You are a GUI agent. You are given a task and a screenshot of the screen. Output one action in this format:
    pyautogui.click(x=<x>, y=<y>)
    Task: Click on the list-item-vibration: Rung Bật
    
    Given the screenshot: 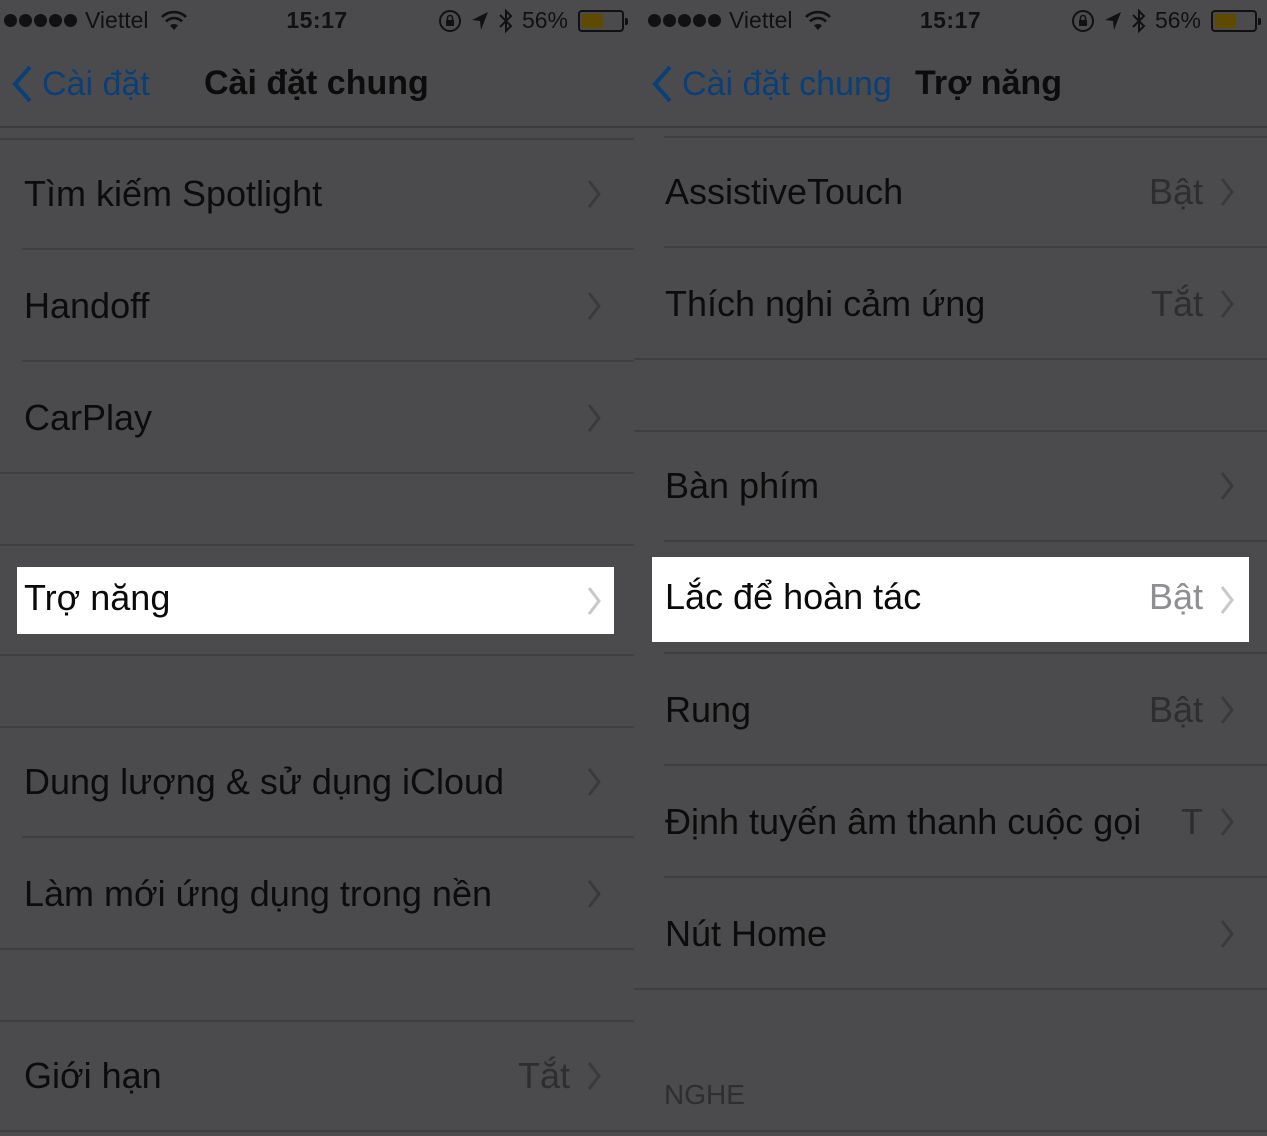 What is the action you would take?
    pyautogui.click(x=950, y=710)
    